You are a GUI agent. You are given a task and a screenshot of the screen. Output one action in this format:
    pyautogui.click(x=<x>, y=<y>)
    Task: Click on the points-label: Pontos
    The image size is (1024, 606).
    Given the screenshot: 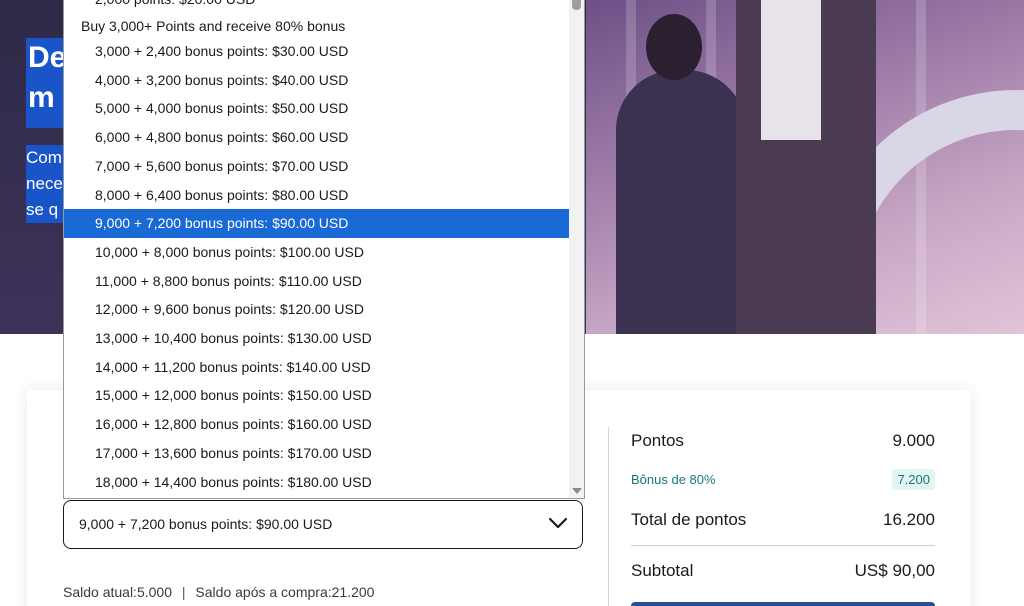 What is the action you would take?
    pyautogui.click(x=657, y=440)
    